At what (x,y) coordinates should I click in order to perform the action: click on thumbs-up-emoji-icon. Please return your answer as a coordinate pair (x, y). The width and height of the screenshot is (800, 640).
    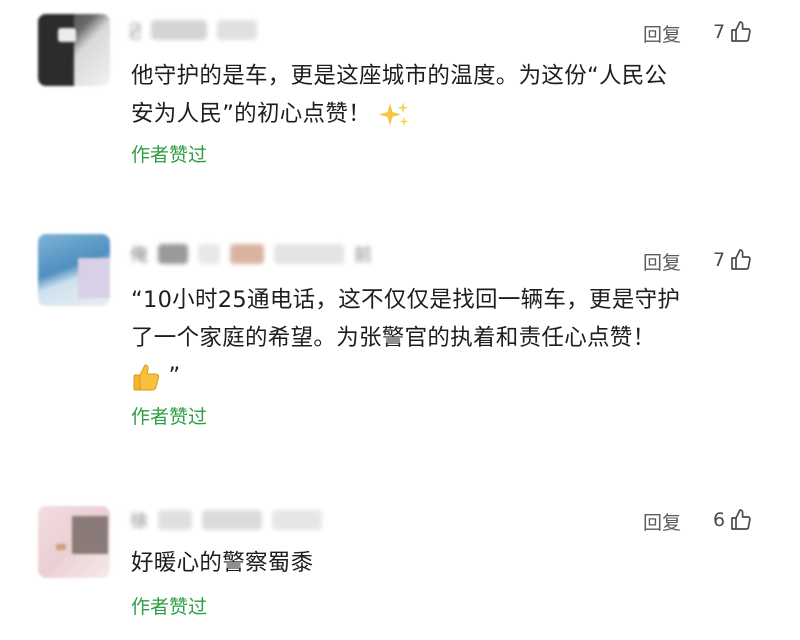
    Looking at the image, I should click on (146, 376).